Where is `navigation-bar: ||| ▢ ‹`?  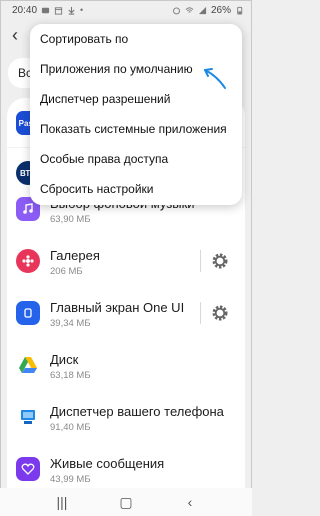 navigation-bar: ||| ▢ ‹ is located at coordinates (126, 502).